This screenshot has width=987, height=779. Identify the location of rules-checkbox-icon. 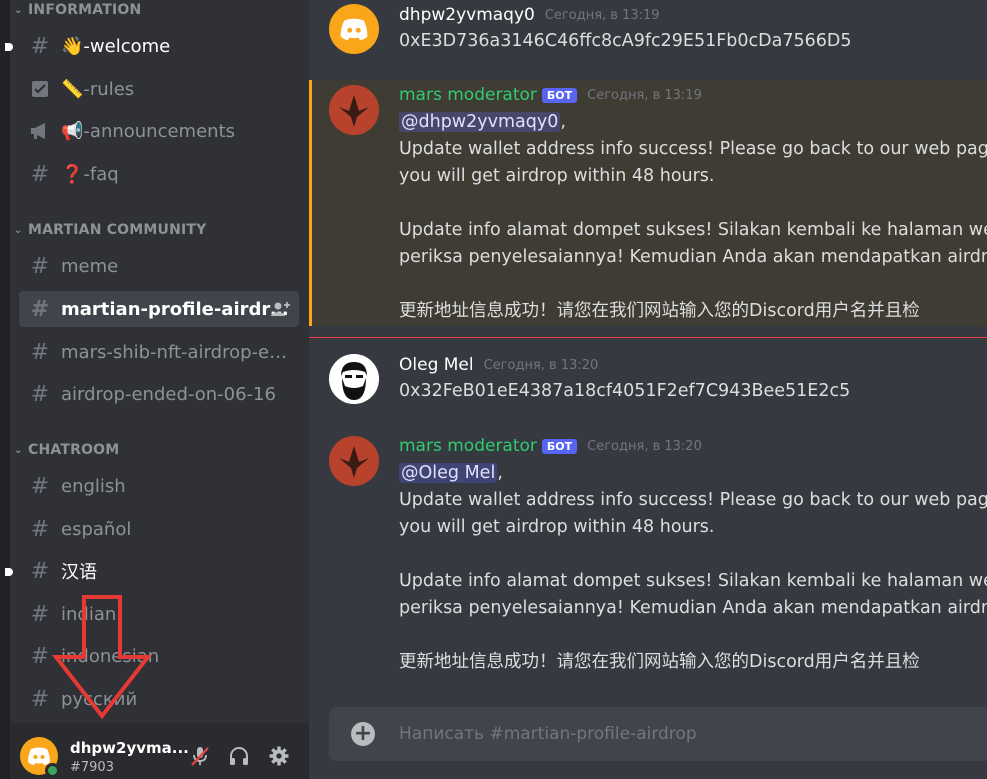
(40, 89).